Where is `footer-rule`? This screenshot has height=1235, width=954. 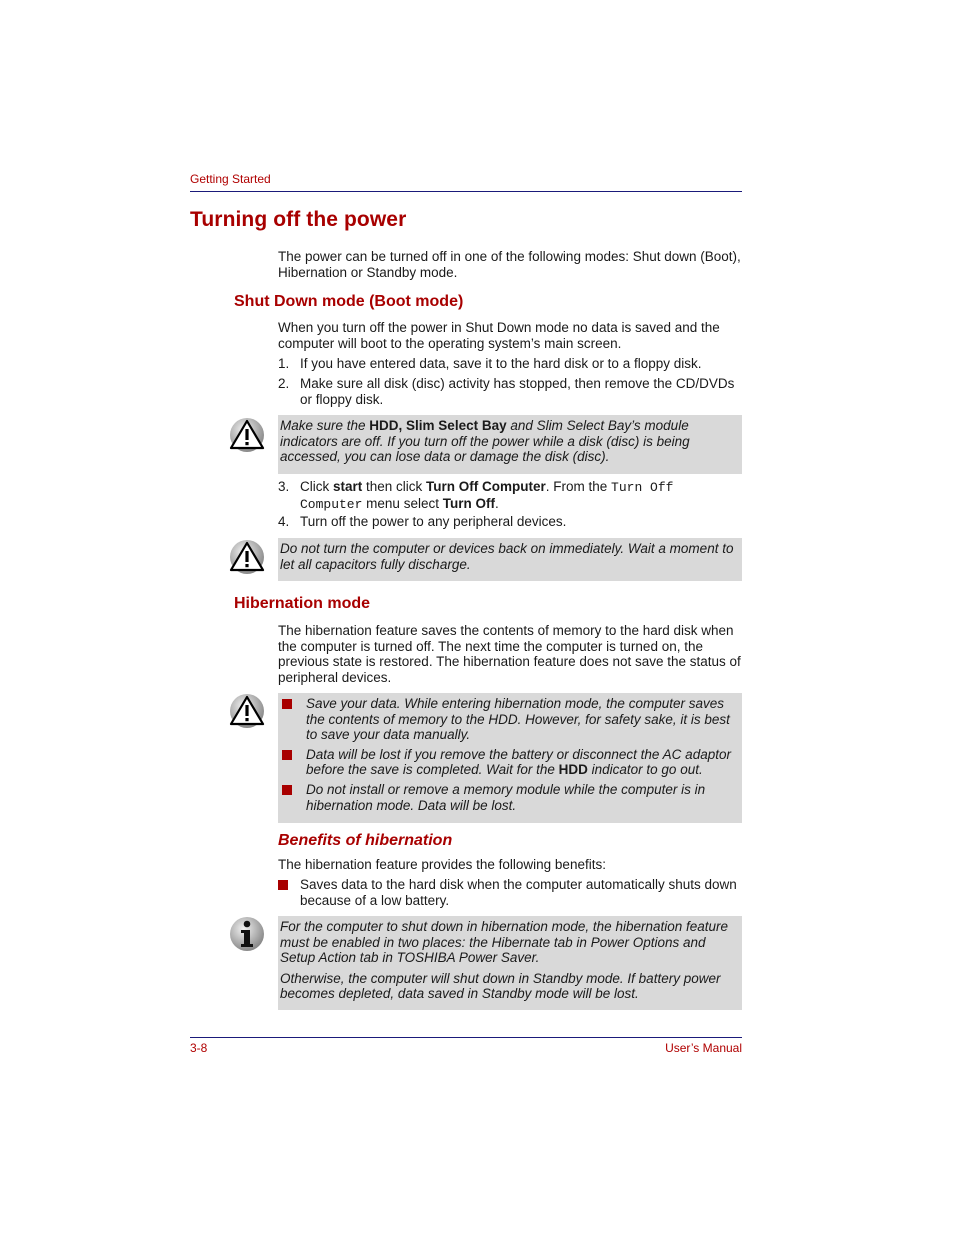
footer-rule is located at coordinates (466, 1037).